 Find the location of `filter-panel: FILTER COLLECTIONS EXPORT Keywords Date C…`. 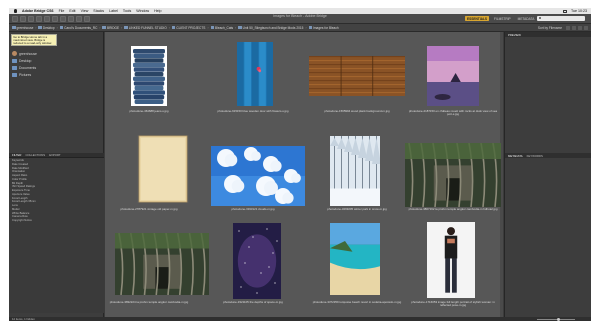

filter-panel: FILTER COLLECTIONS EXPORT Keywords Date C… is located at coordinates (56, 233).